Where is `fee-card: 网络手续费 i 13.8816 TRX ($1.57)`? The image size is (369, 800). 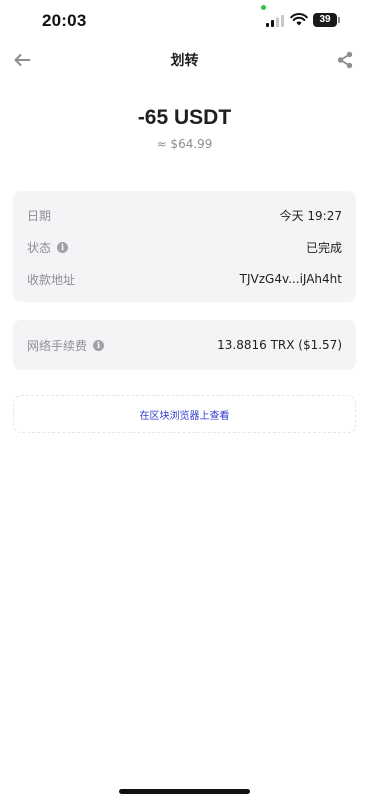
fee-card: 网络手续费 i 13.8816 TRX ($1.57) is located at coordinates (184, 345).